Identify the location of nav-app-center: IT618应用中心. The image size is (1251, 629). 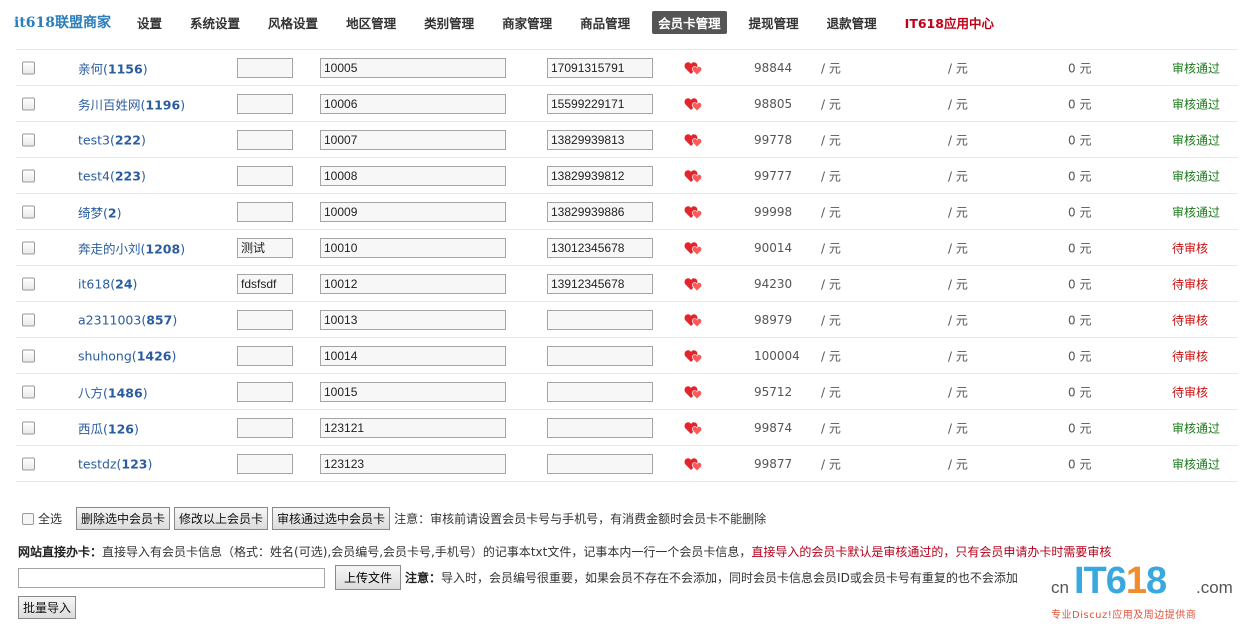
(949, 22).